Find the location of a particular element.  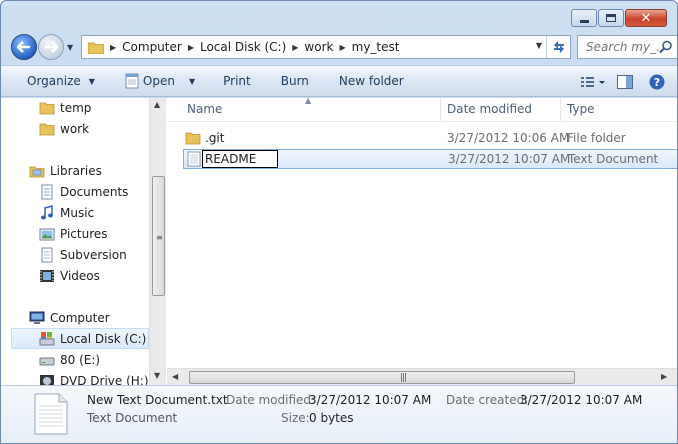

back-arrow-icon is located at coordinates (23, 47).